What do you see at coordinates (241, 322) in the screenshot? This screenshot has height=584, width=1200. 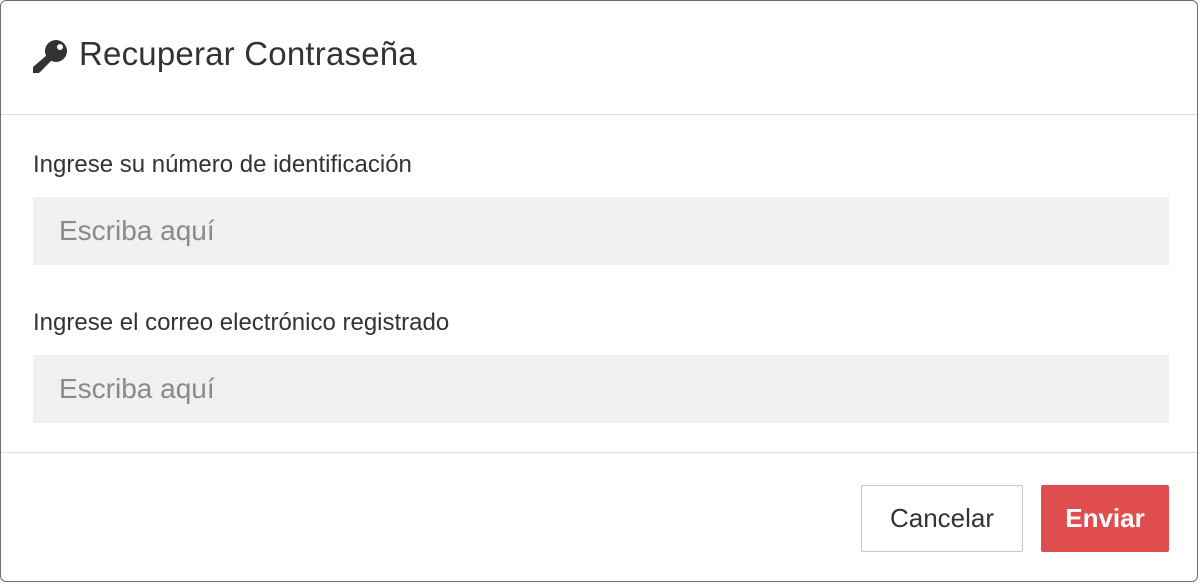 I see `email-label: Ingrese el correo electrónico registrado` at bounding box center [241, 322].